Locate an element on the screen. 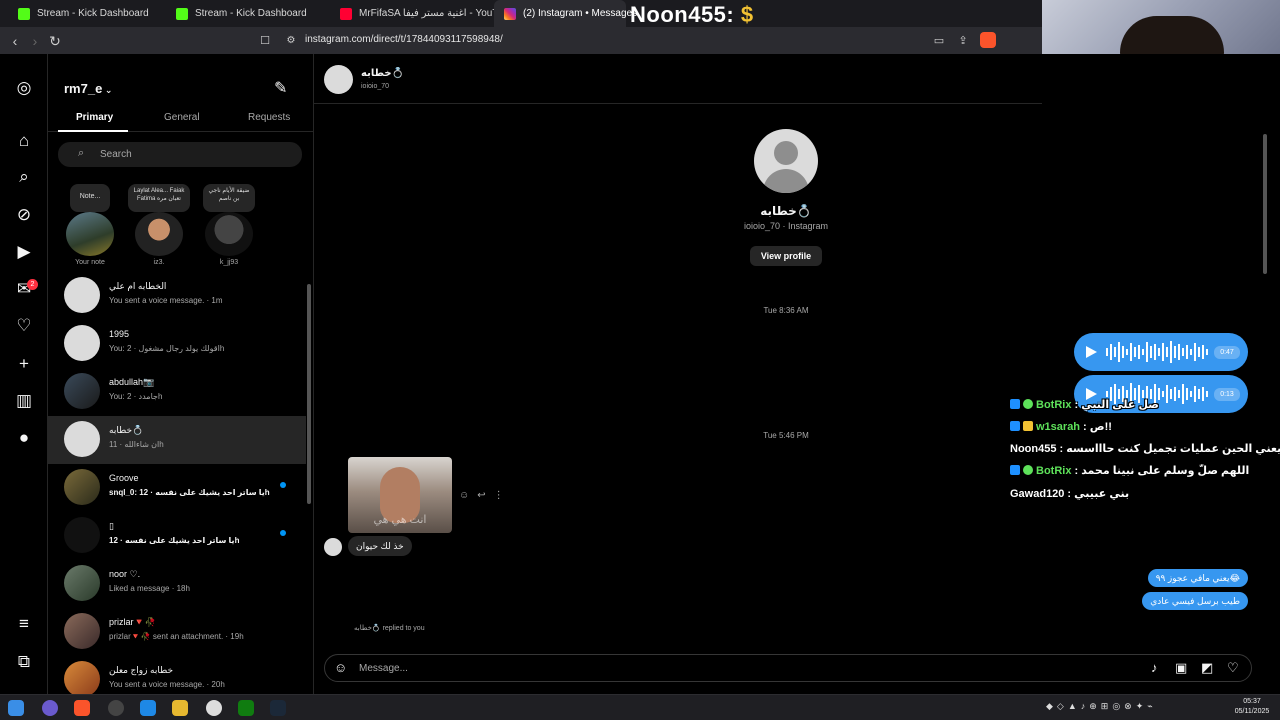 This screenshot has width=1280, height=720. conversation-name: abdullah📷 is located at coordinates (132, 382).